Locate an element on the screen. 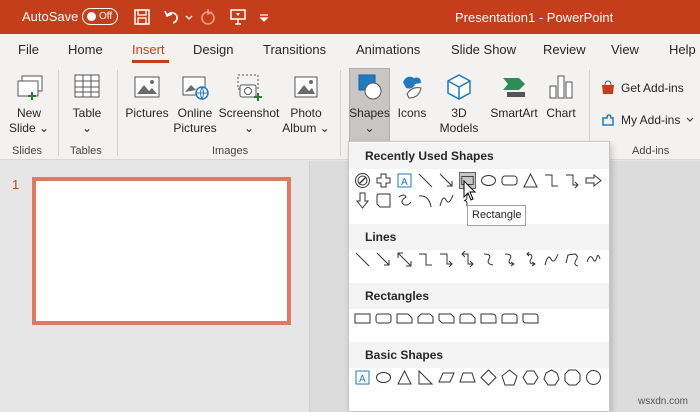 This screenshot has width=700, height=412. rectangles-row is located at coordinates (446, 318).